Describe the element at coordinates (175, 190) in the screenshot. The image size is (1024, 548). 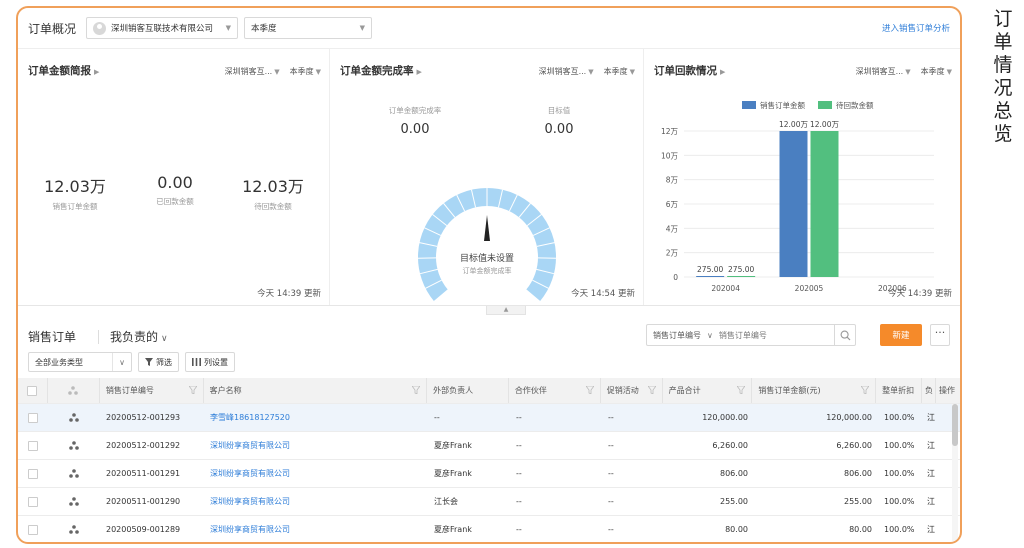
I see `kpi-received-amount: 0.00 已回款金额` at that location.